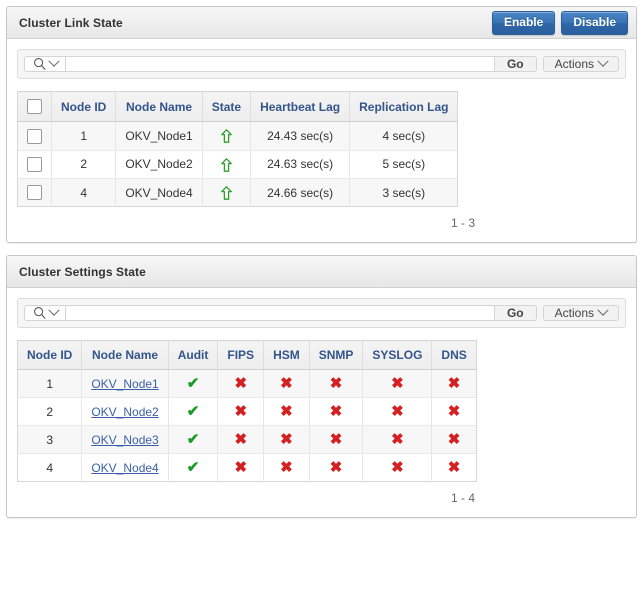 The height and width of the screenshot is (604, 643). Describe the element at coordinates (523, 22) in the screenshot. I see `enable-button: Enable` at that location.